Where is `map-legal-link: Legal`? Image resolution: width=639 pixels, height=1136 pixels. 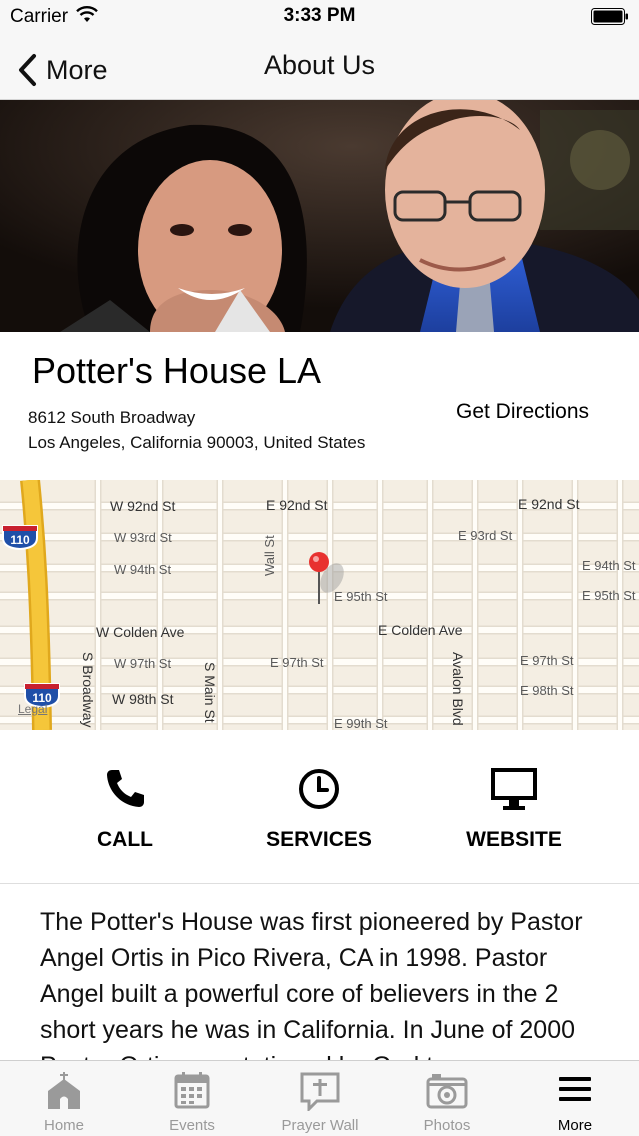
map-legal-link: Legal is located at coordinates (32, 709).